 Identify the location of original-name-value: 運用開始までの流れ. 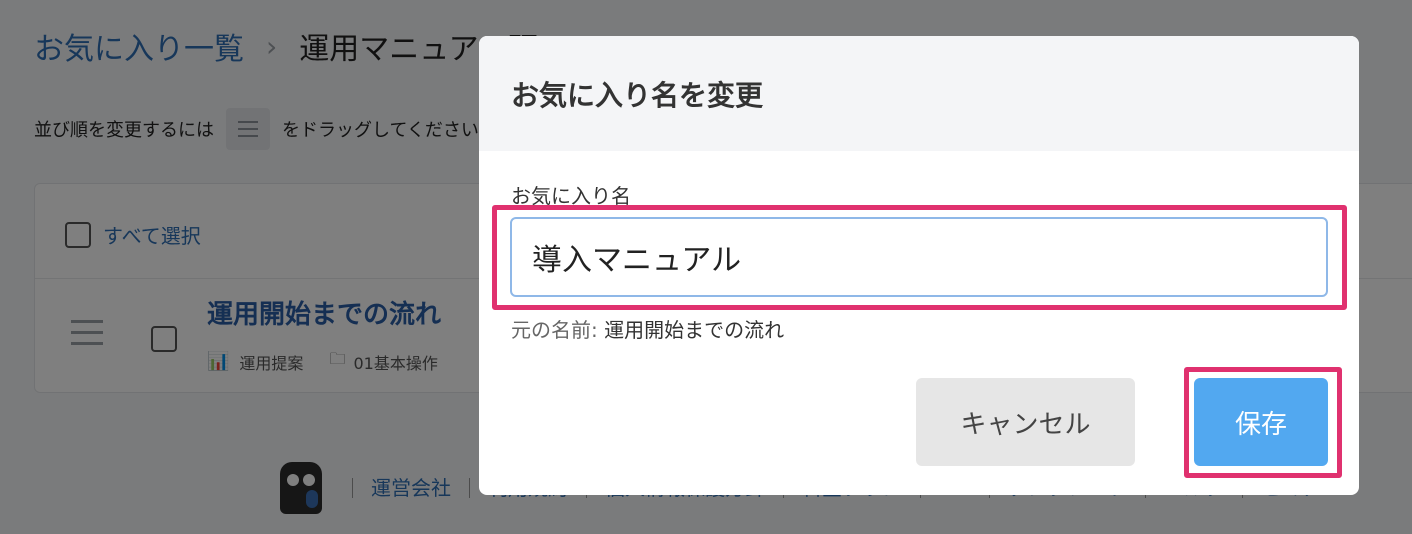
(694, 330).